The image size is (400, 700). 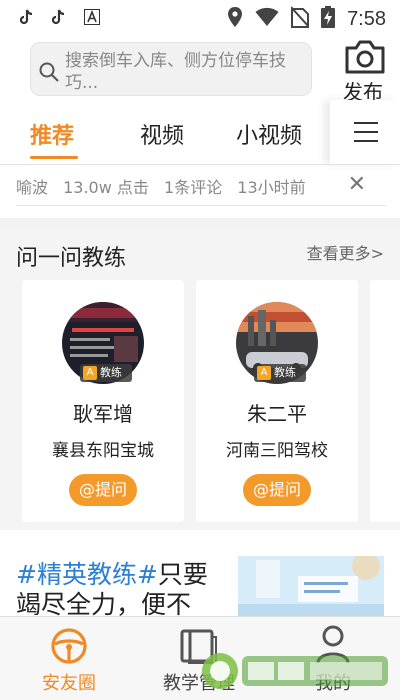 I want to click on article-author: 喻波, so click(x=32, y=187).